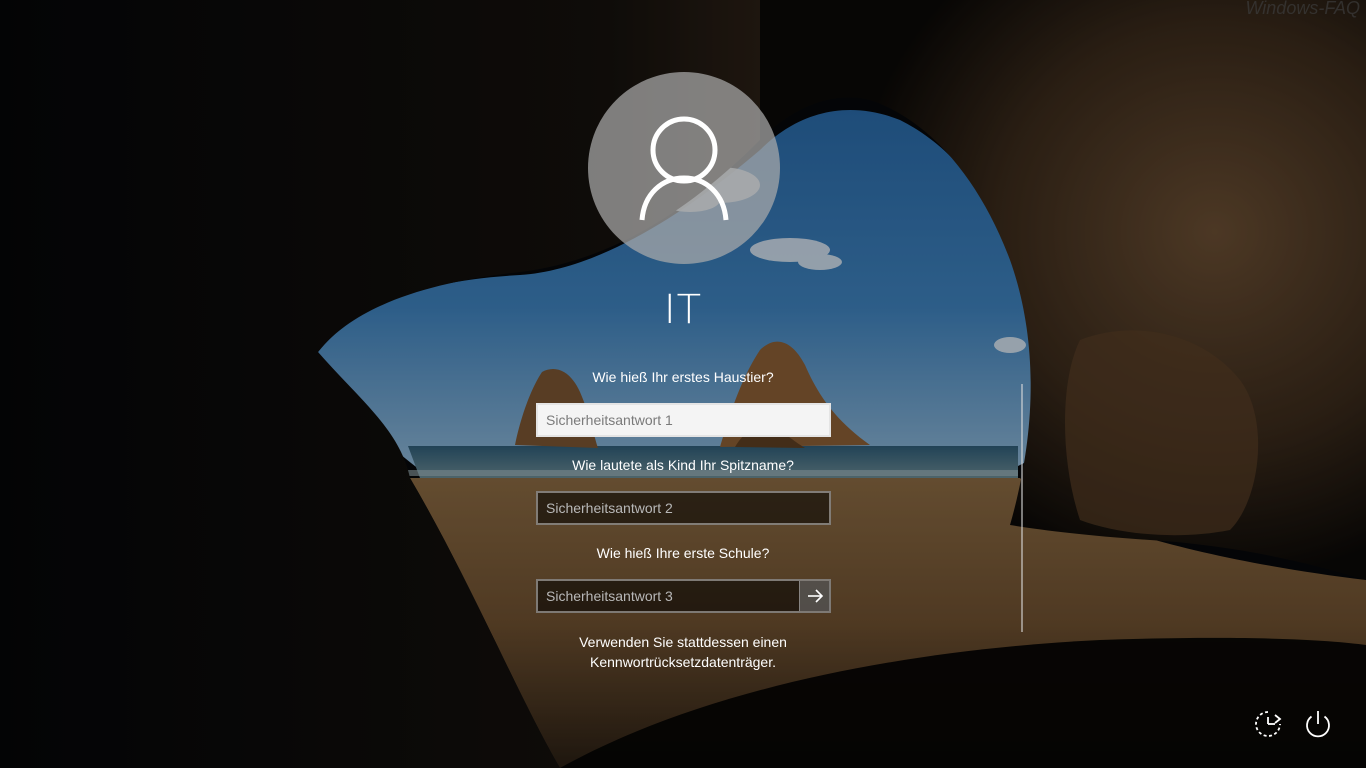  What do you see at coordinates (683, 553) in the screenshot?
I see `security-question-3: Wie hieß Ihre erste Schule?` at bounding box center [683, 553].